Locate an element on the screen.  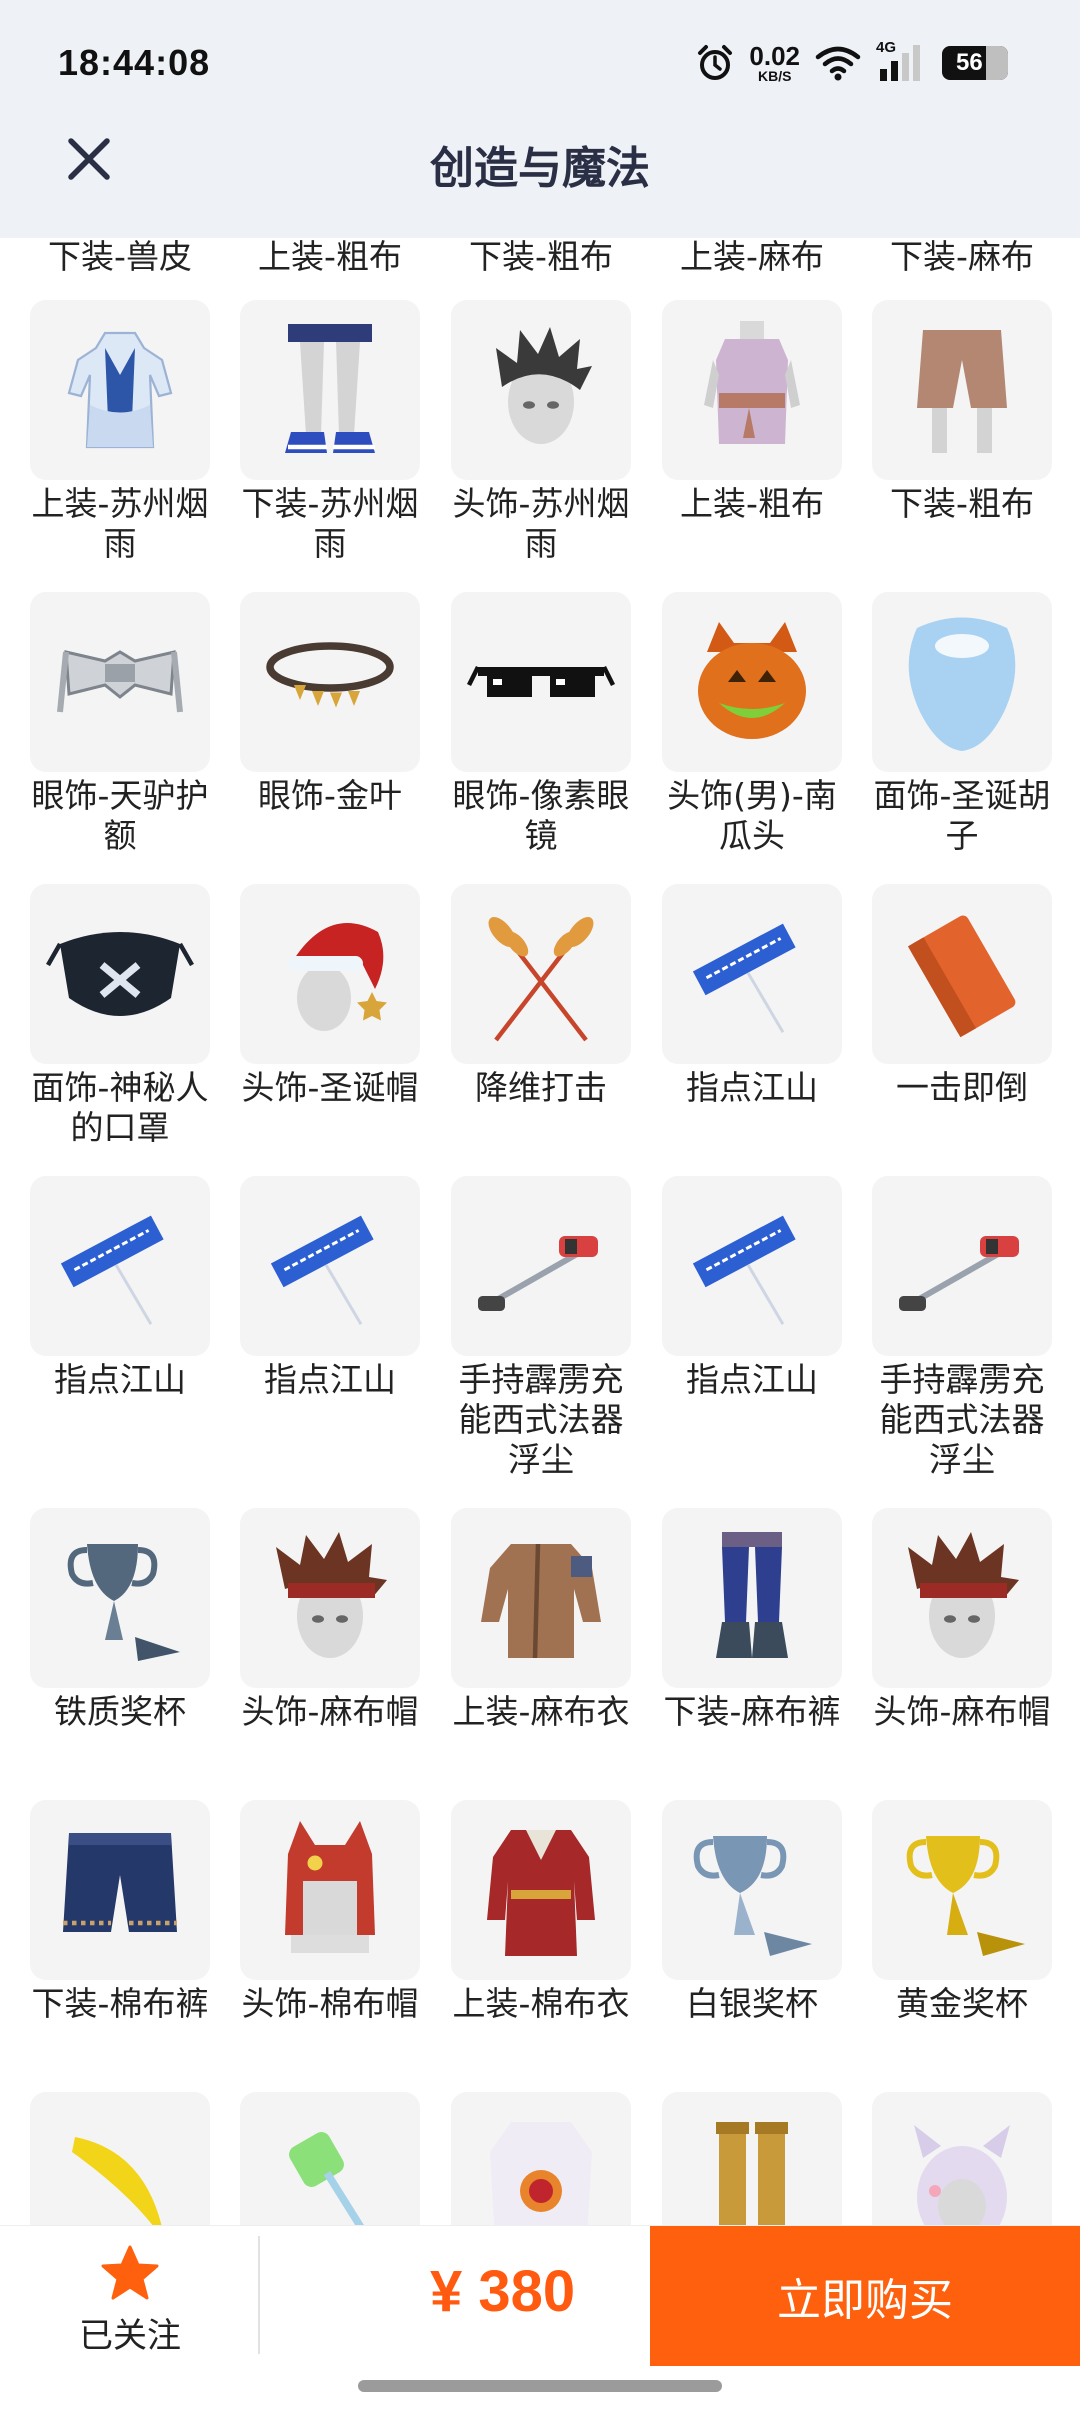
star-icon is located at coordinates (130, 2272).